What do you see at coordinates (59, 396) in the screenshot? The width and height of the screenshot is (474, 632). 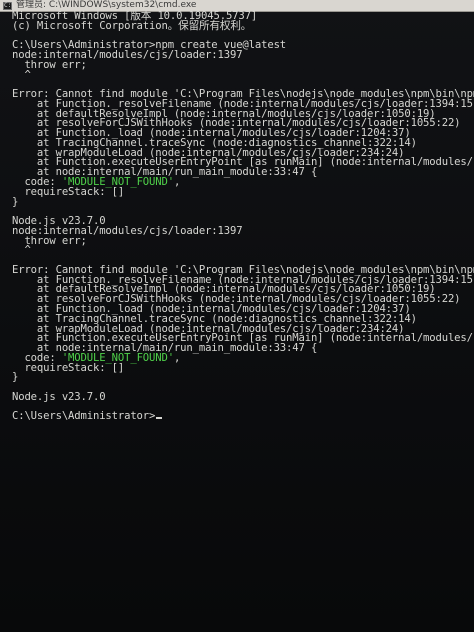 I see `console-text: Node.js v23.7.0` at bounding box center [59, 396].